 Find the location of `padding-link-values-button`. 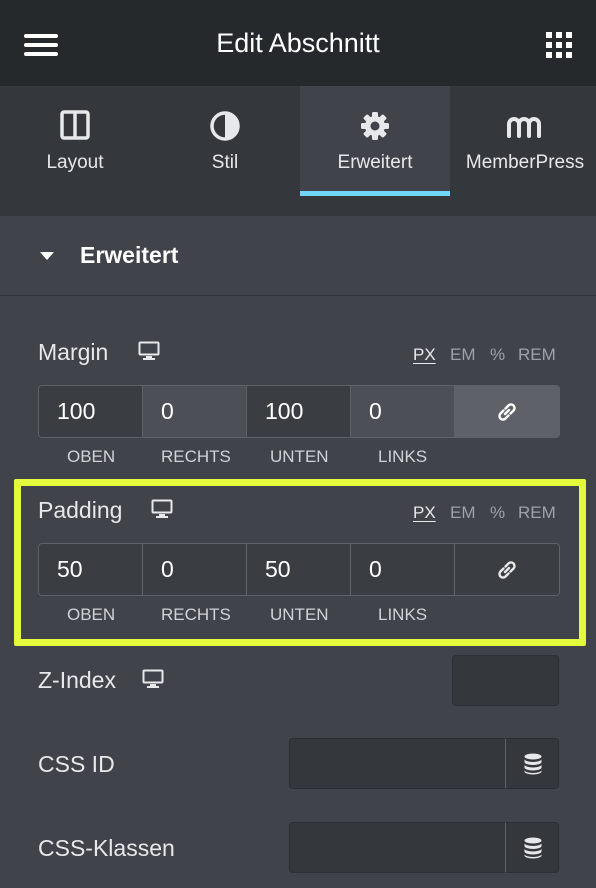

padding-link-values-button is located at coordinates (507, 569).